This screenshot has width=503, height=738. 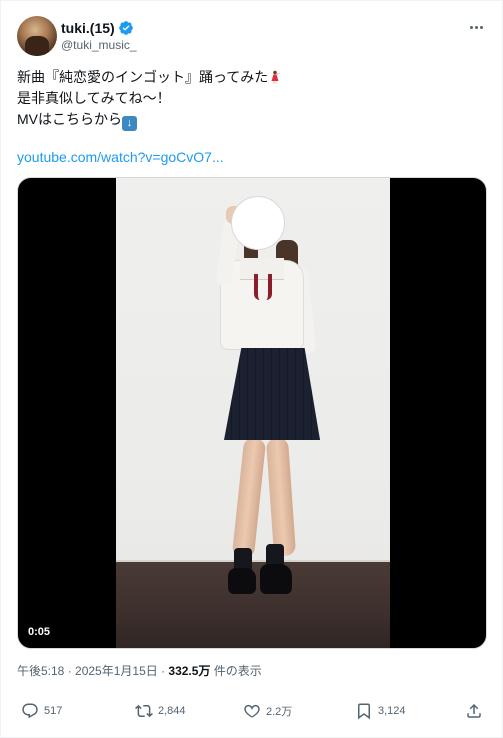 What do you see at coordinates (41, 711) in the screenshot?
I see `reply-button: 517` at bounding box center [41, 711].